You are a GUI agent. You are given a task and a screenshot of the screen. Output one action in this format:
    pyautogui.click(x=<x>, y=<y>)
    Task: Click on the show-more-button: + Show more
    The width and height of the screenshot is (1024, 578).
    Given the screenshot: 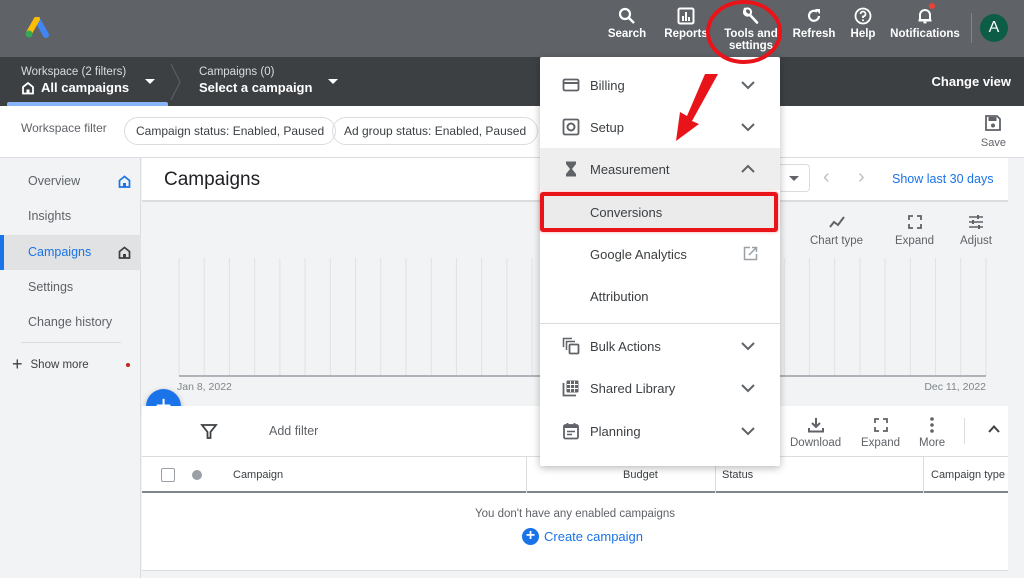 What is the action you would take?
    pyautogui.click(x=50, y=364)
    